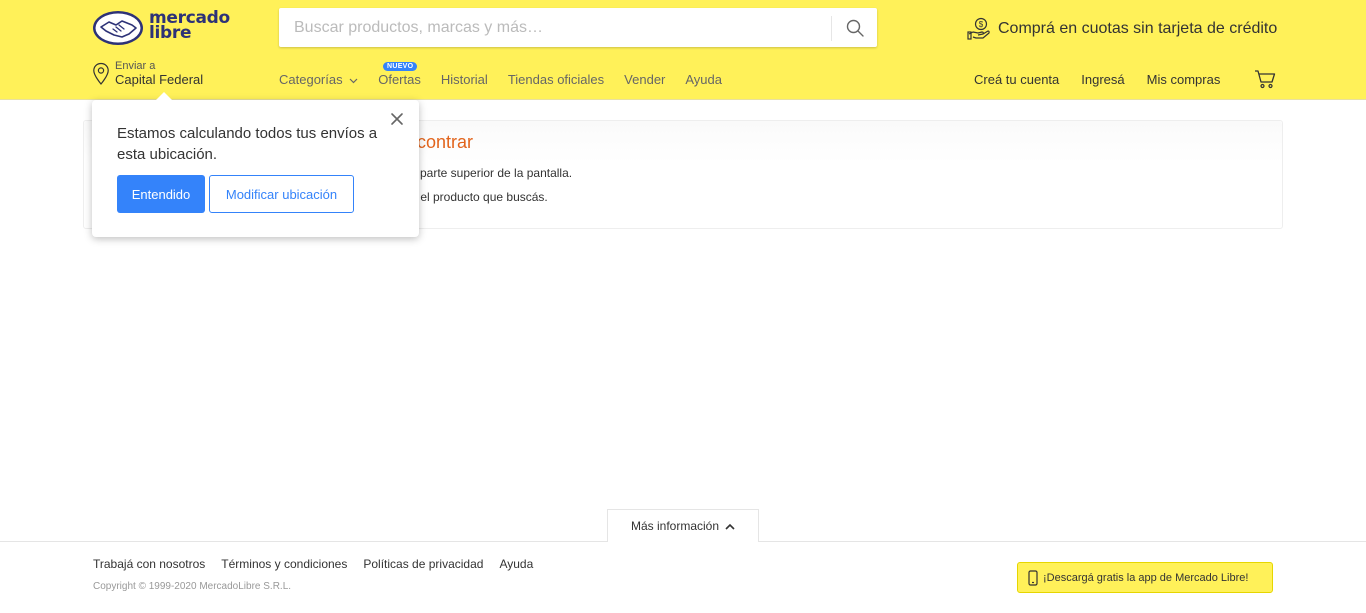  What do you see at coordinates (135, 66) in the screenshot?
I see `location-label: Enviar a` at bounding box center [135, 66].